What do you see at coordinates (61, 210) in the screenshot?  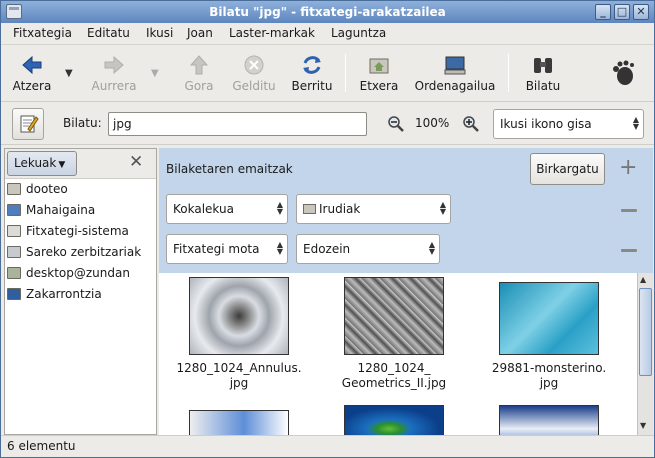 I see `sidebar-item-label: Mahaigaina` at bounding box center [61, 210].